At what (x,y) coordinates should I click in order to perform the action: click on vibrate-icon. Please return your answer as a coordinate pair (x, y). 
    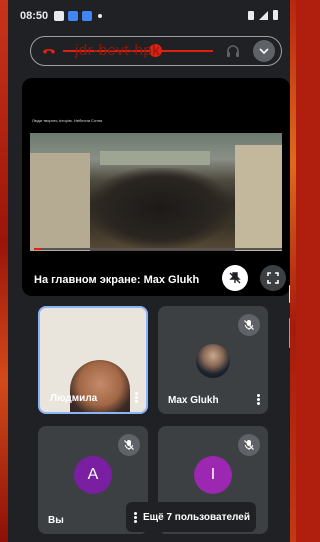
    Looking at the image, I should click on (251, 15).